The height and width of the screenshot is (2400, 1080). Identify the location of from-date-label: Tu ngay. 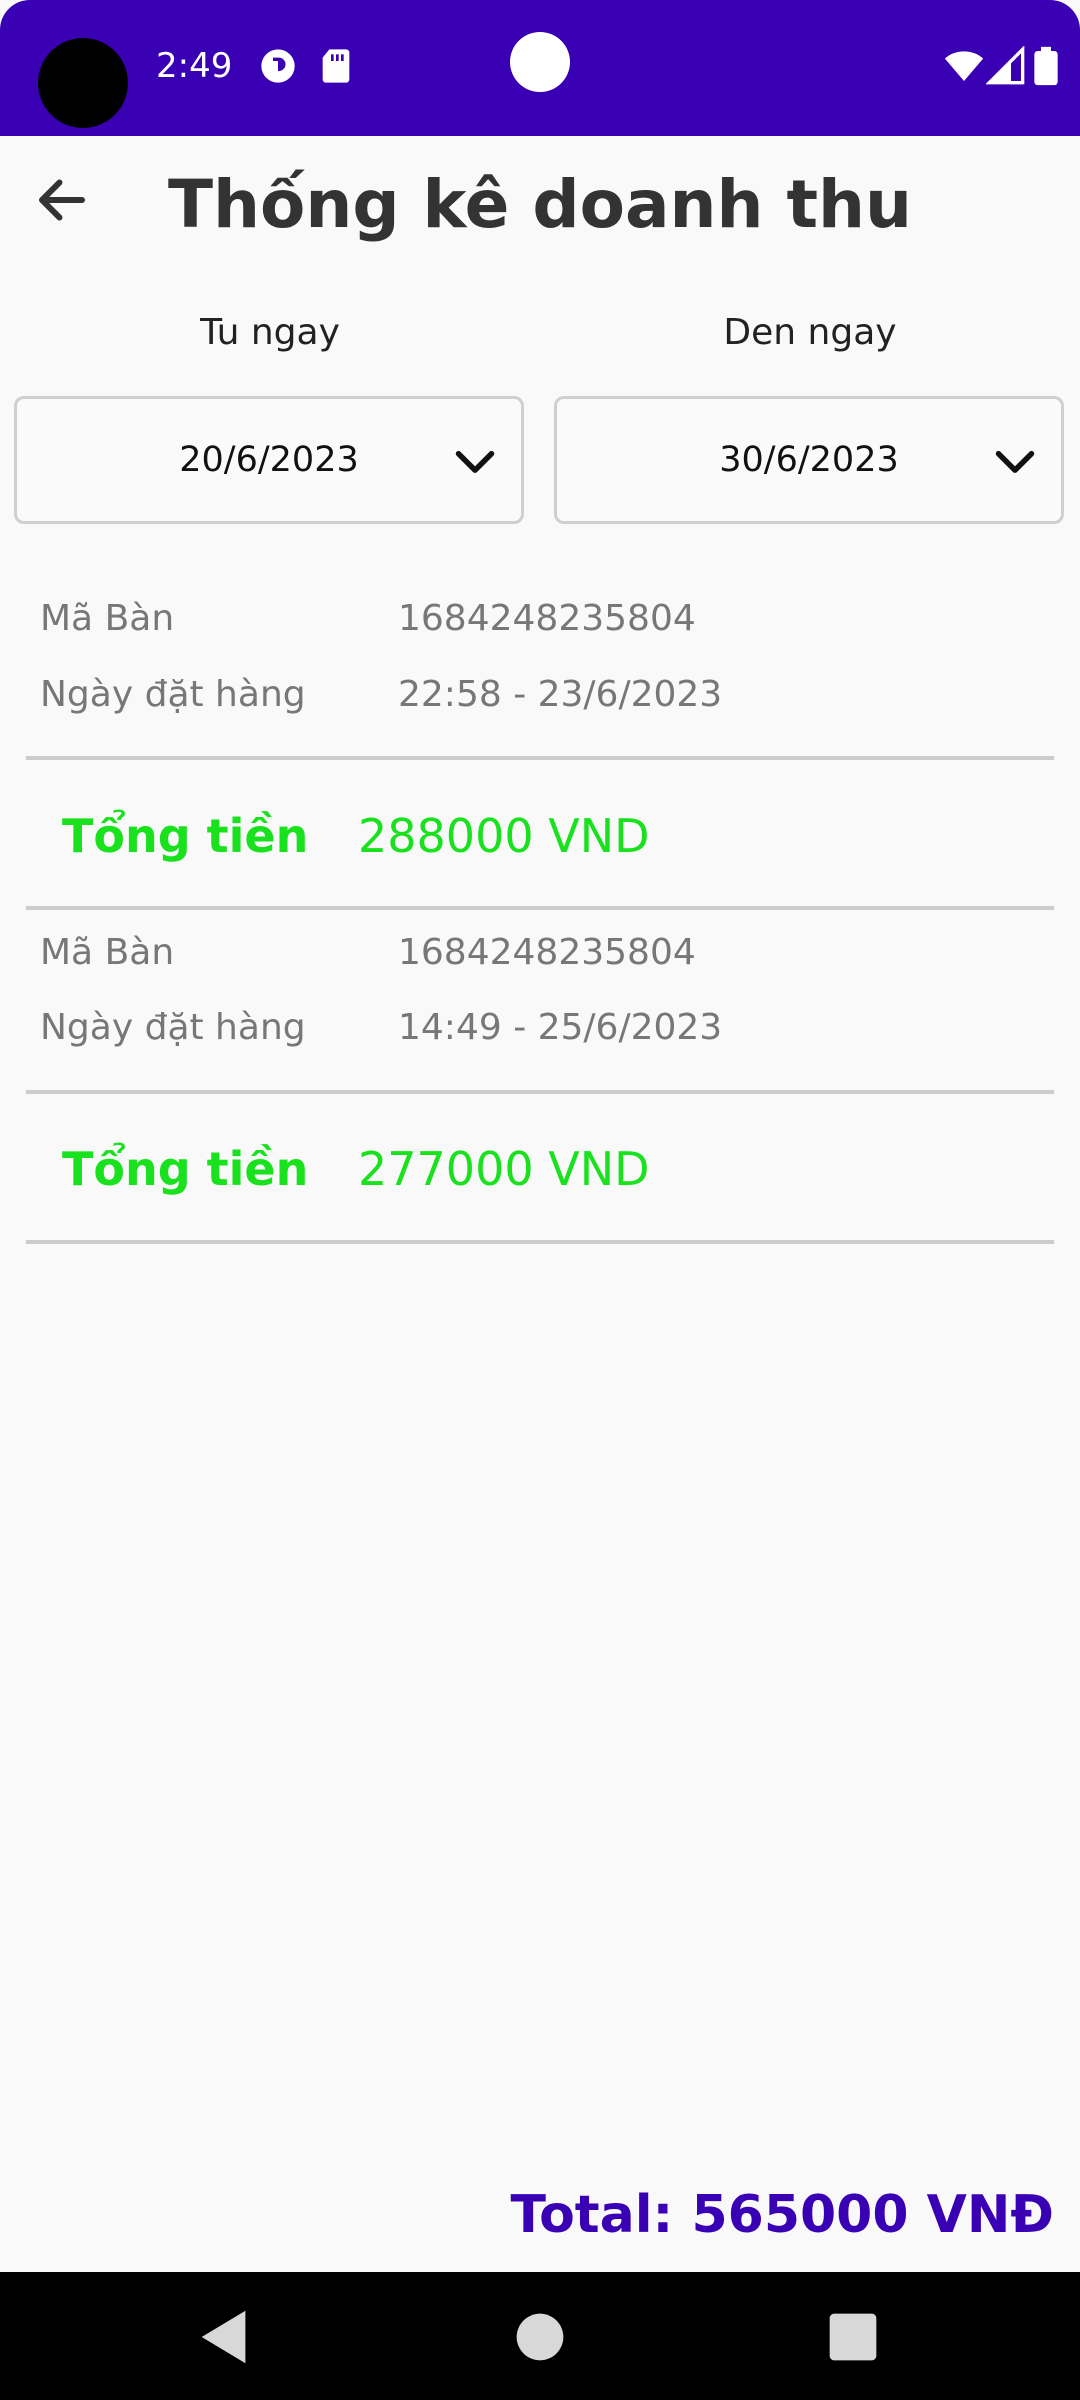
(270, 332).